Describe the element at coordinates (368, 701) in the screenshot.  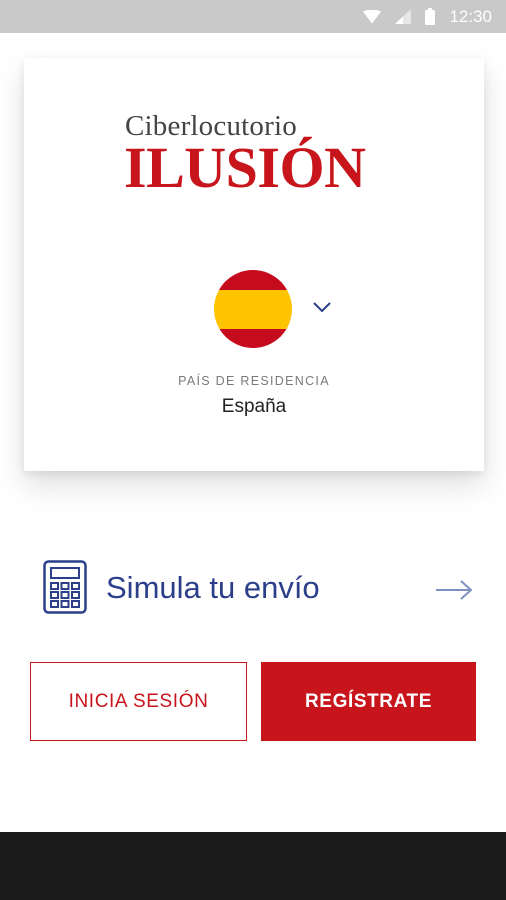
I see `register-button: REGÍSTRATE` at that location.